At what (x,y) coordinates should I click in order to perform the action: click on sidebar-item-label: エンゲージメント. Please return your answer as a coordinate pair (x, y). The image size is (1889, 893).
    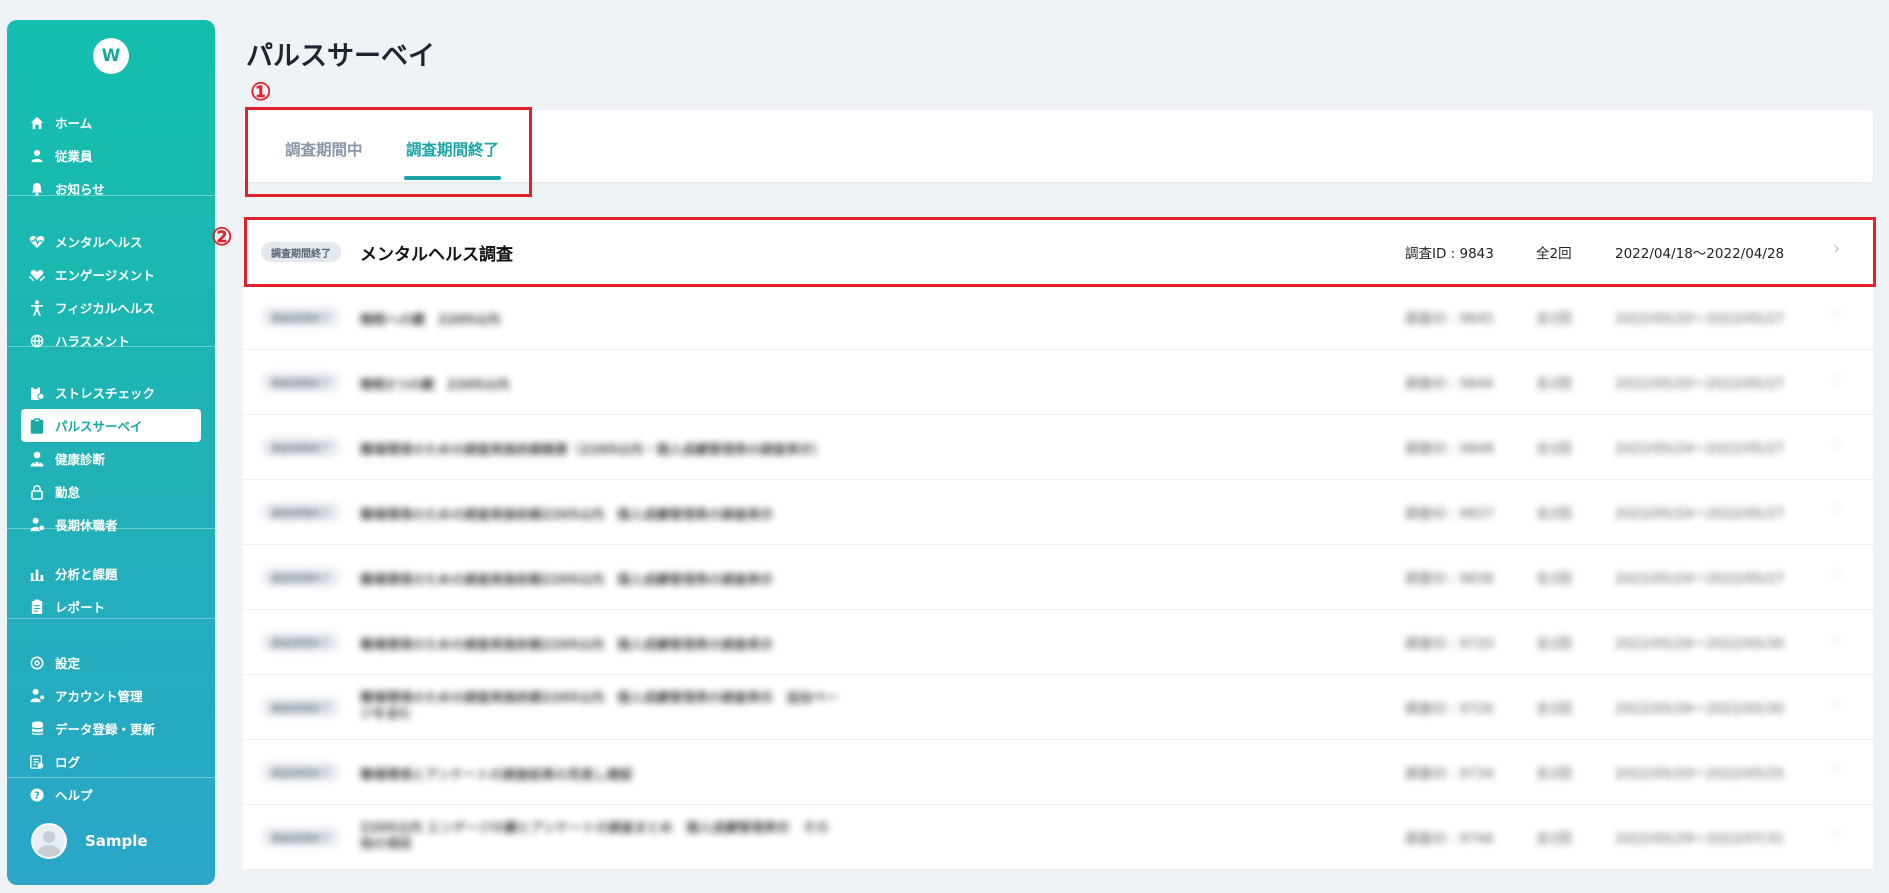
    Looking at the image, I should click on (105, 275).